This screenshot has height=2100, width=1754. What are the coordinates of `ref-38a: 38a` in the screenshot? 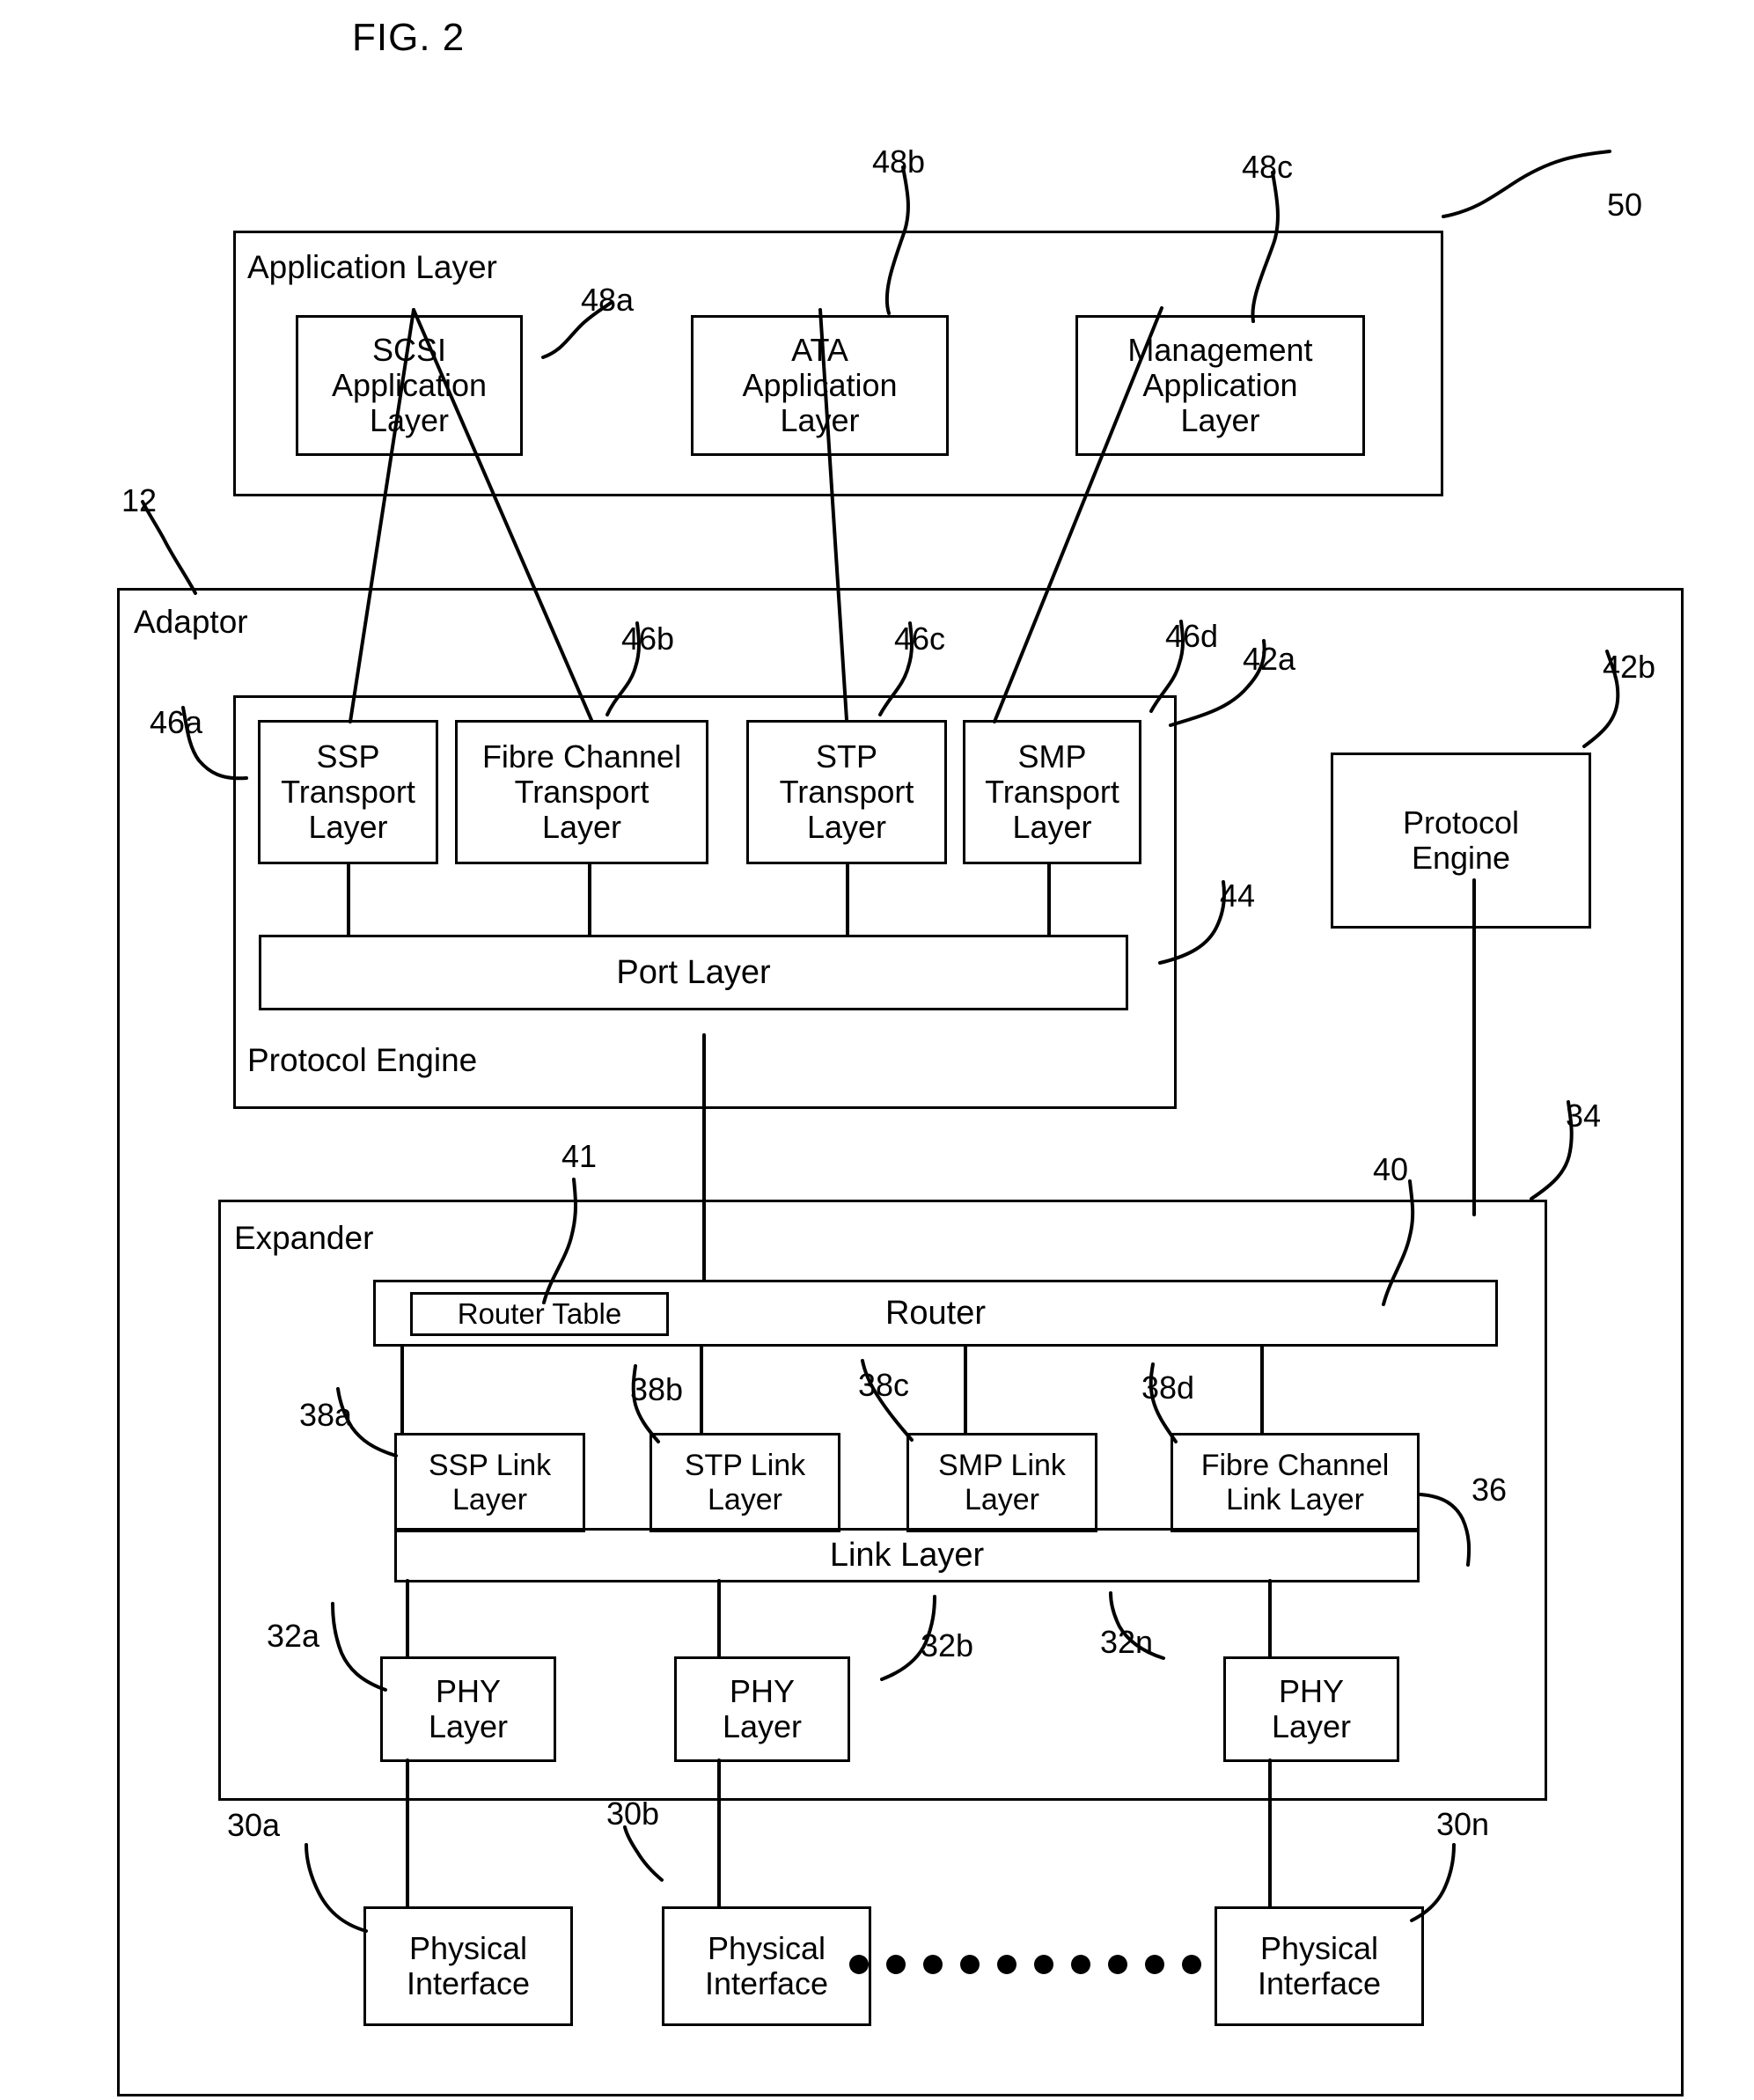 It's located at (326, 1415).